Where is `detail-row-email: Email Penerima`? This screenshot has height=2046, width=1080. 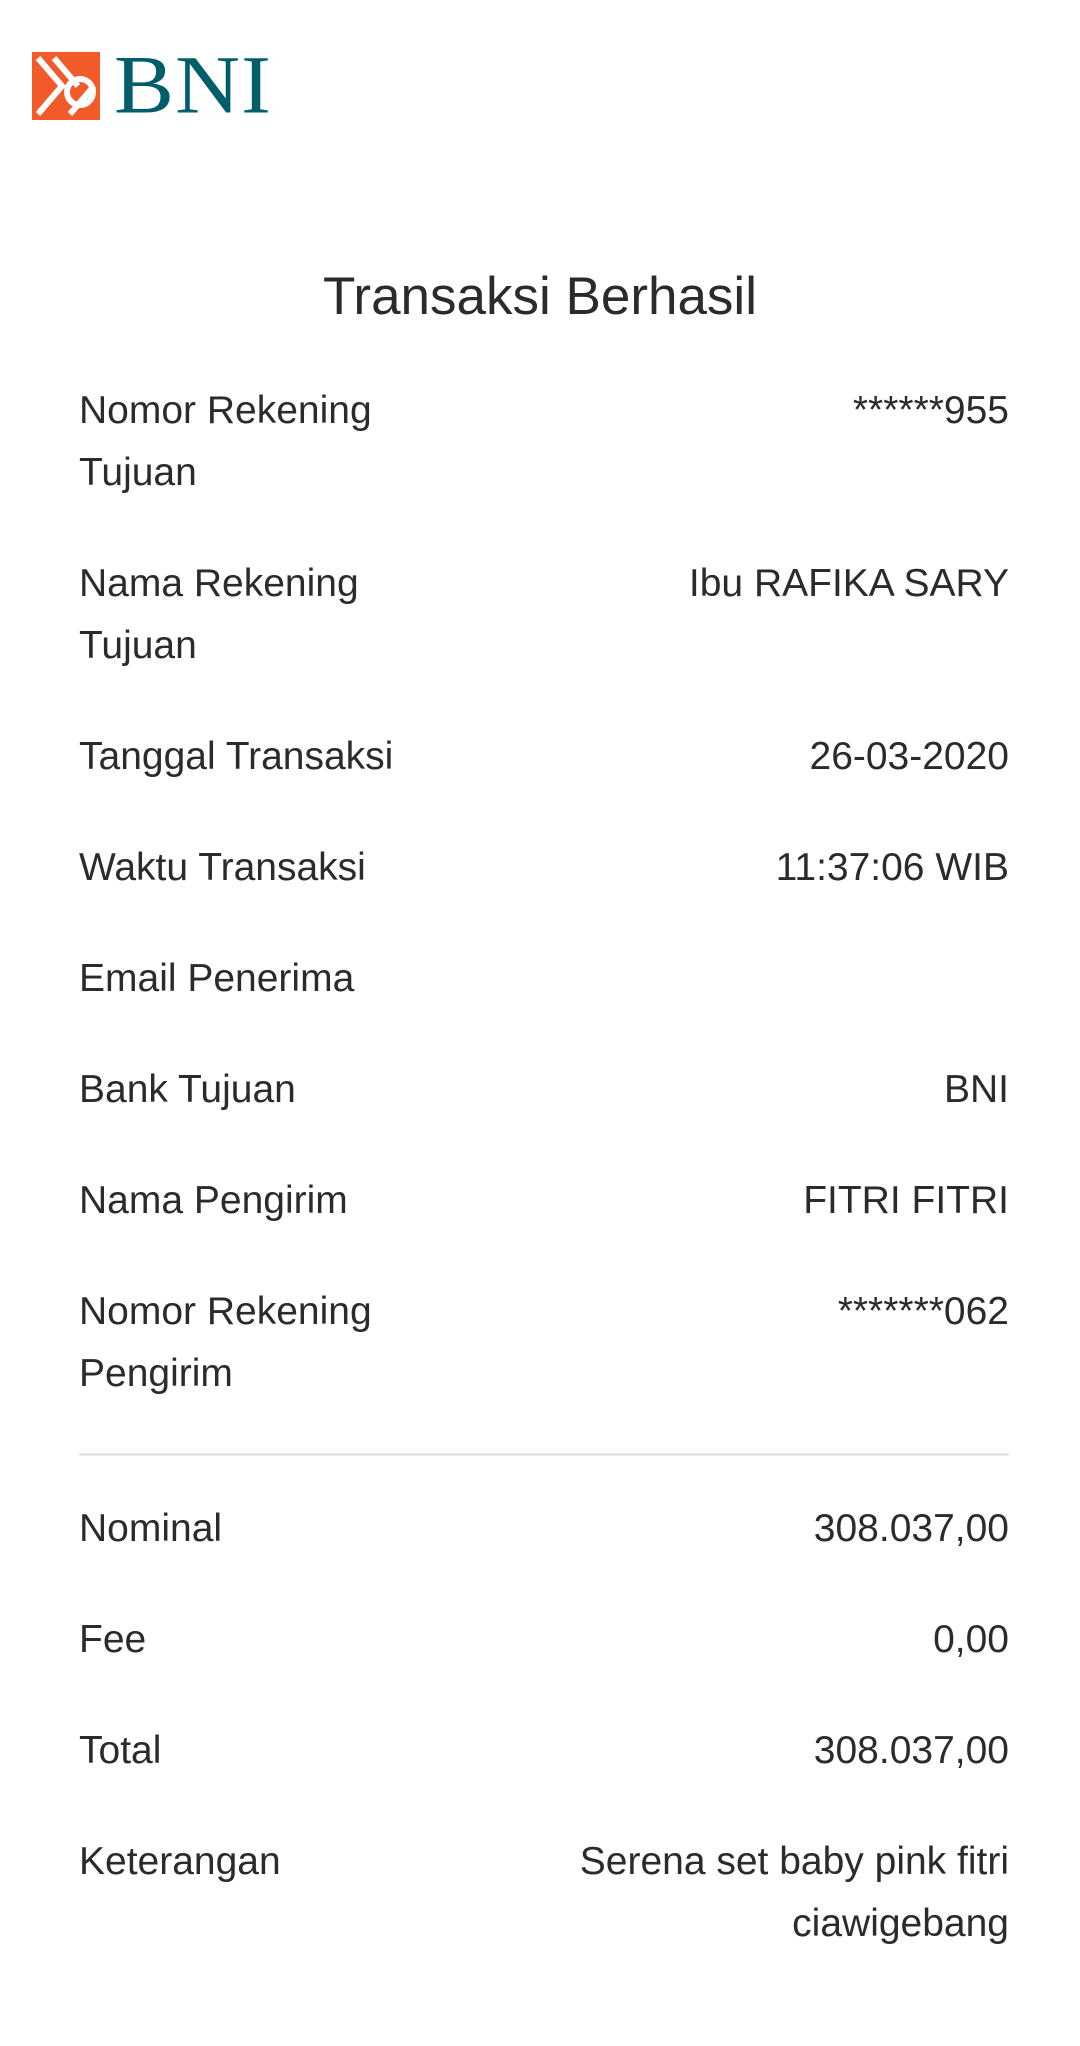
detail-row-email: Email Penerima is located at coordinates (544, 1003).